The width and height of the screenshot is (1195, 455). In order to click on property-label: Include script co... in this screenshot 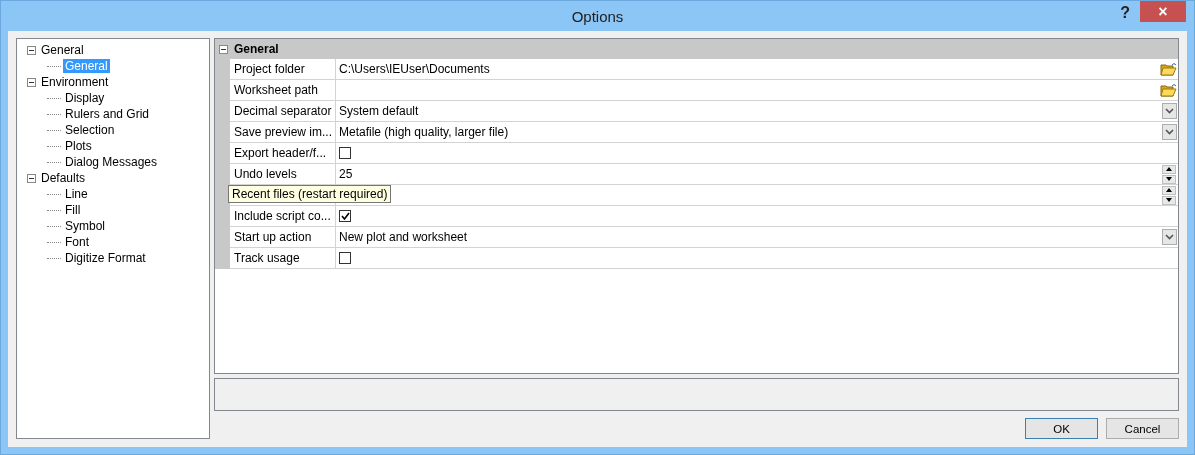, I will do `click(282, 216)`.